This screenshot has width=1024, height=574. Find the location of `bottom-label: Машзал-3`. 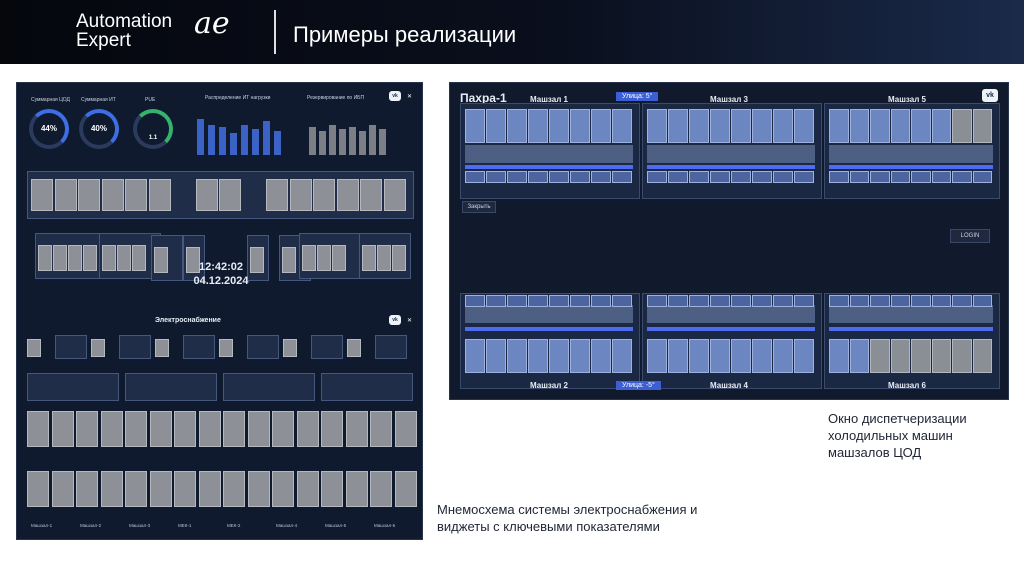

bottom-label: Машзал-3 is located at coordinates (140, 525).